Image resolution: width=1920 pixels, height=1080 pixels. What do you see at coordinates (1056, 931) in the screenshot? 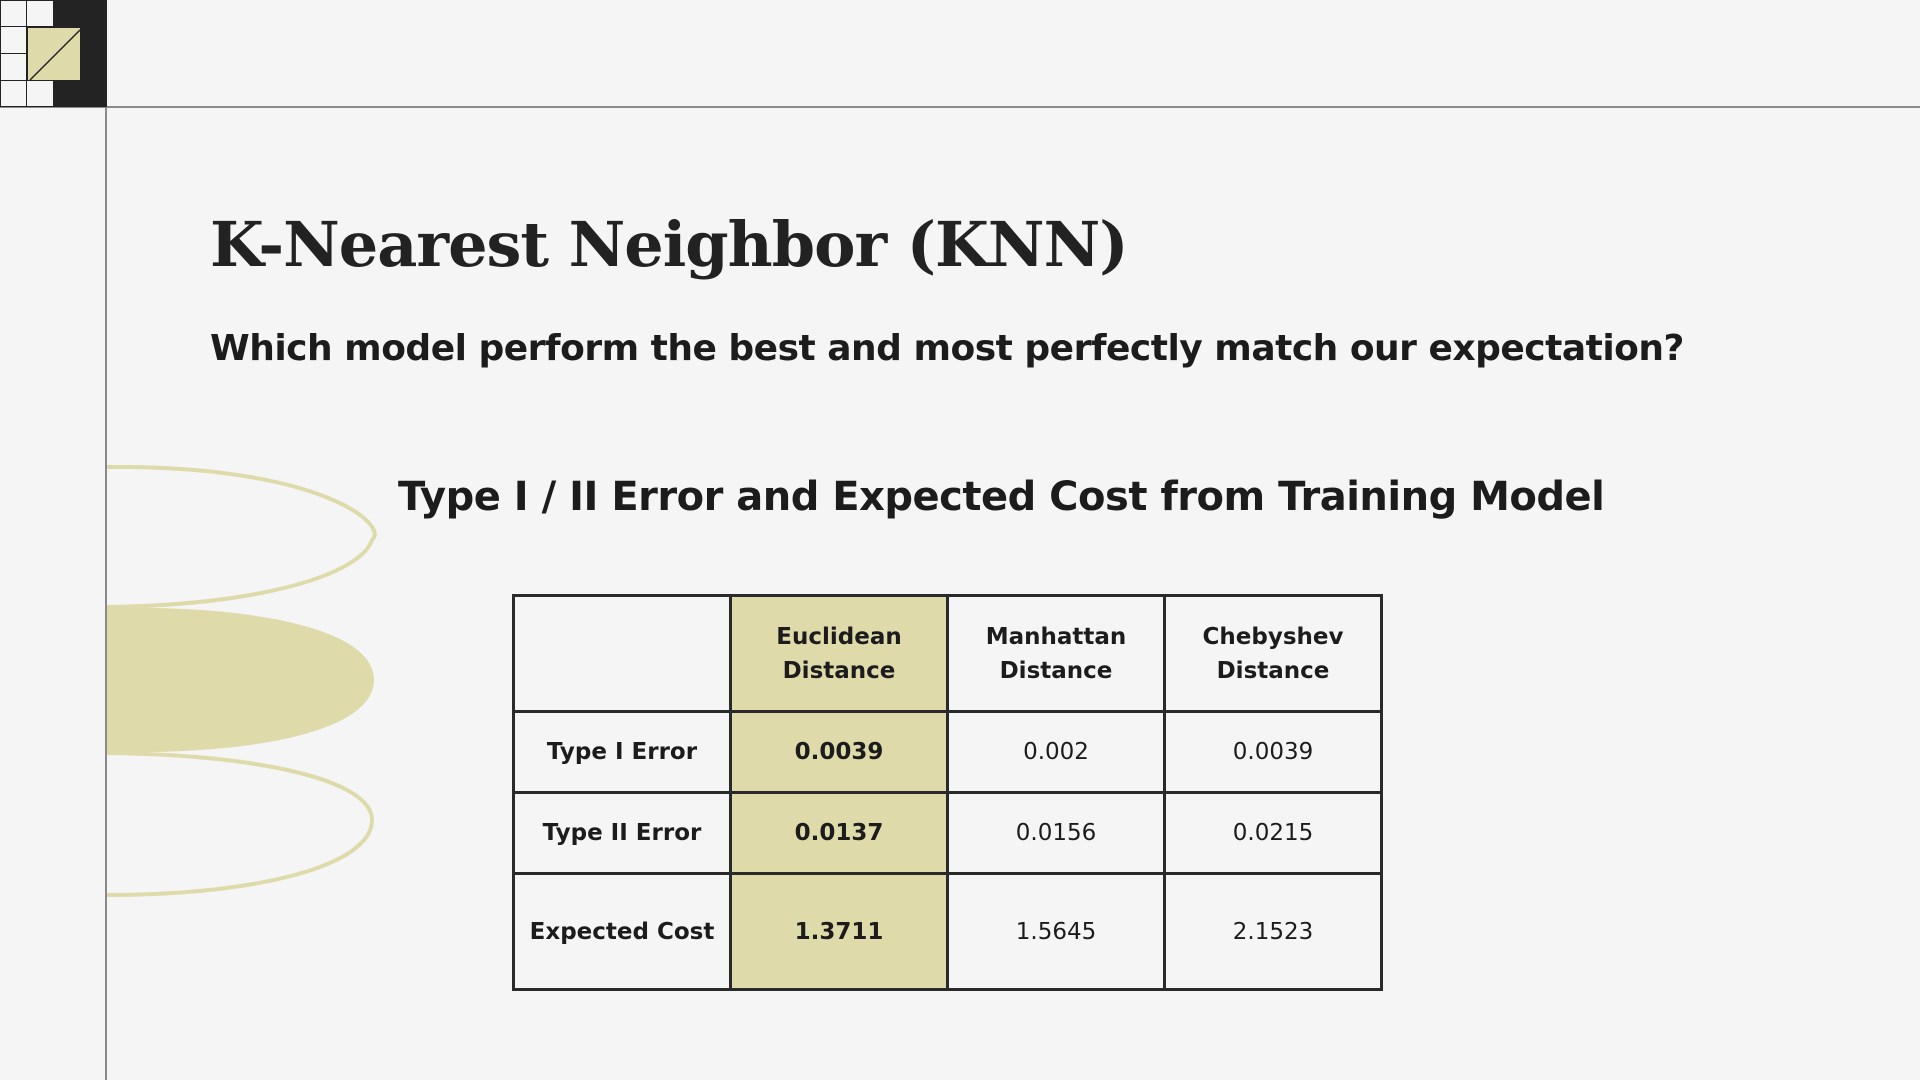
I see `cell-manhattan: 1.5645` at bounding box center [1056, 931].